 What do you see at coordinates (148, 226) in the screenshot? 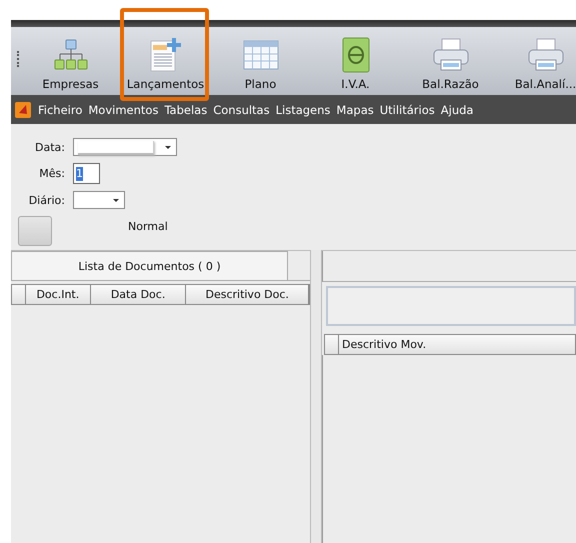
I see `mode-label: Normal` at bounding box center [148, 226].